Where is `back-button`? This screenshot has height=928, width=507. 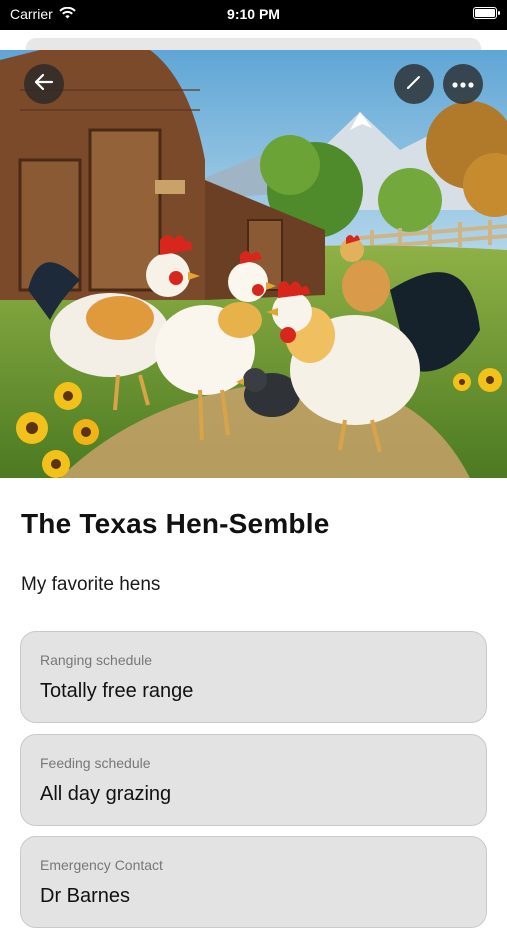 back-button is located at coordinates (44, 84).